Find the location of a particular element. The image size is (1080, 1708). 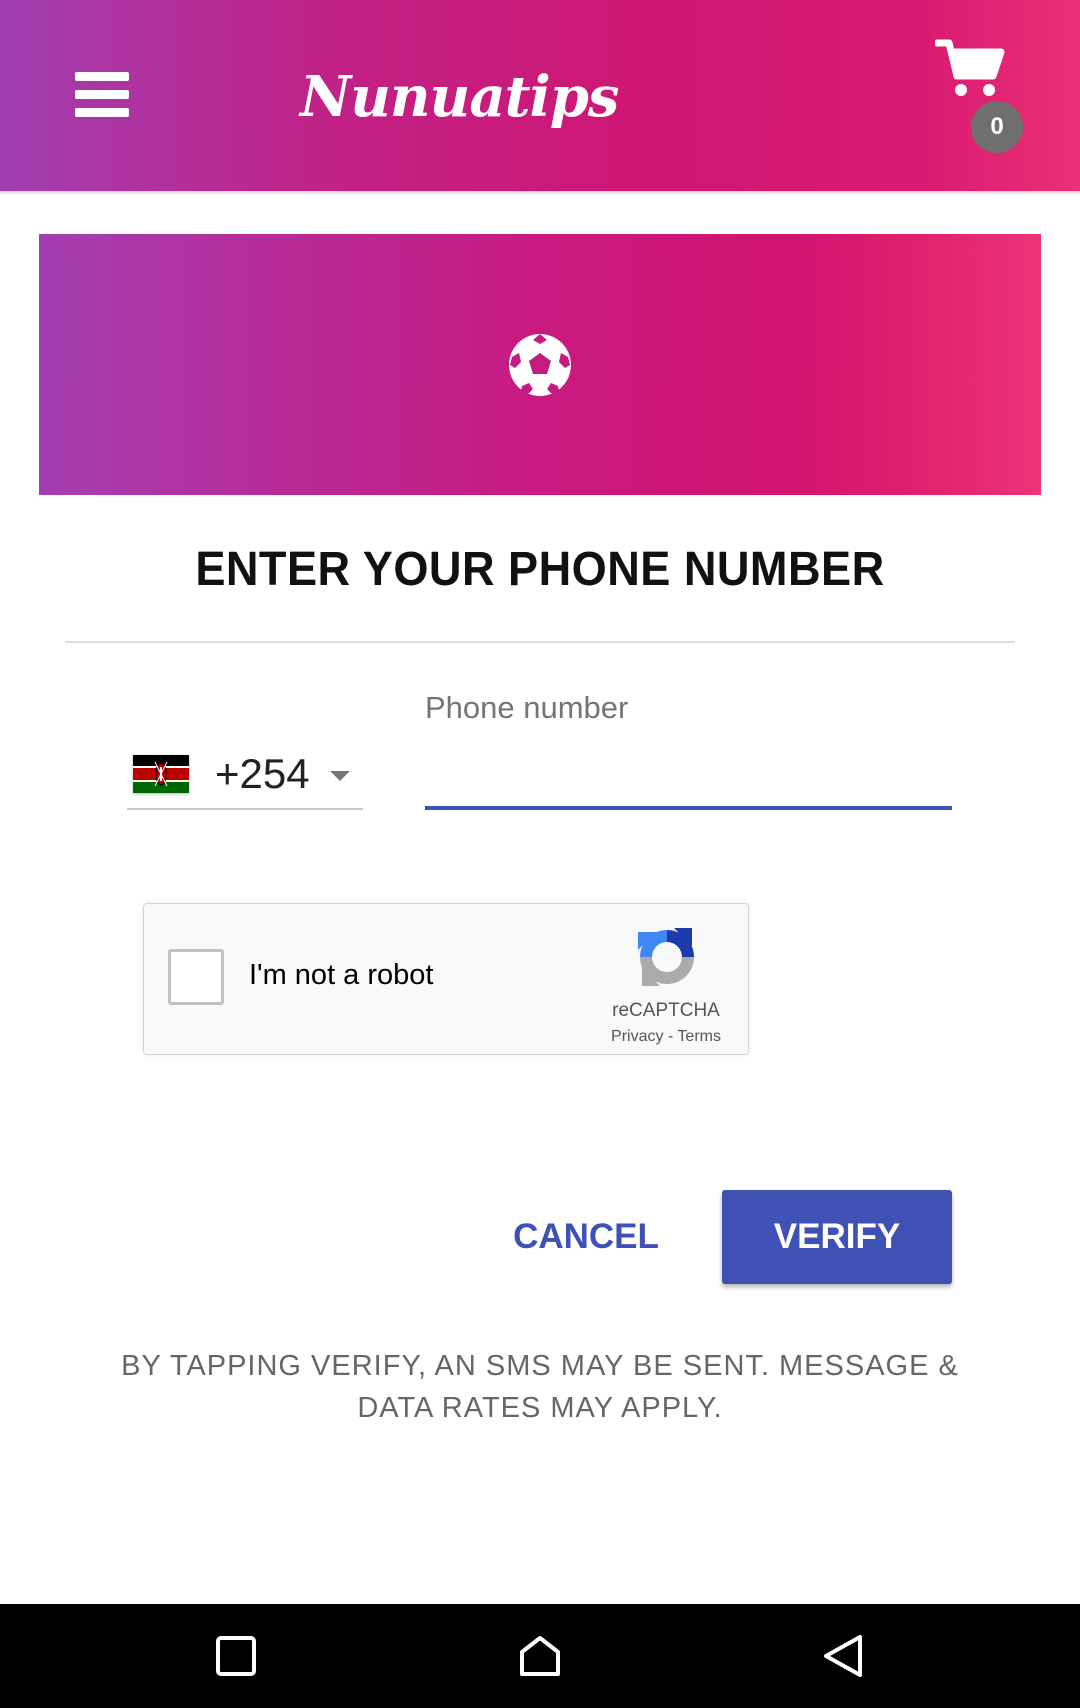

cart-button is located at coordinates (974, 73).